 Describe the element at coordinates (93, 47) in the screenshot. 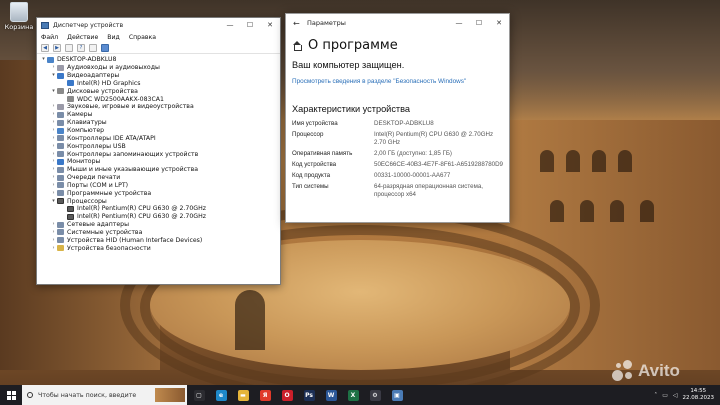

I see `update-driver-icon` at that location.